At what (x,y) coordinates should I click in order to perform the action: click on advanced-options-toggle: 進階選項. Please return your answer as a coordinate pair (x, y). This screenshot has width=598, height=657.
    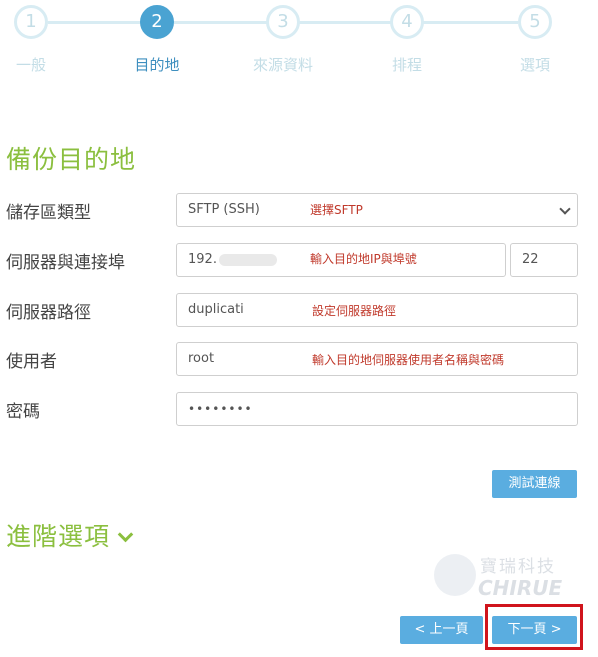
    Looking at the image, I should click on (70, 535).